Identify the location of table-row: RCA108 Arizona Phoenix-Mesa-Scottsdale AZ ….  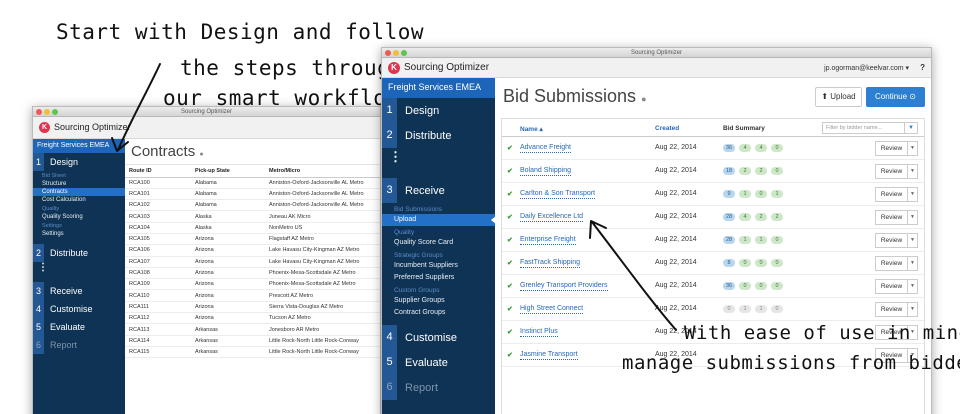
(252, 273).